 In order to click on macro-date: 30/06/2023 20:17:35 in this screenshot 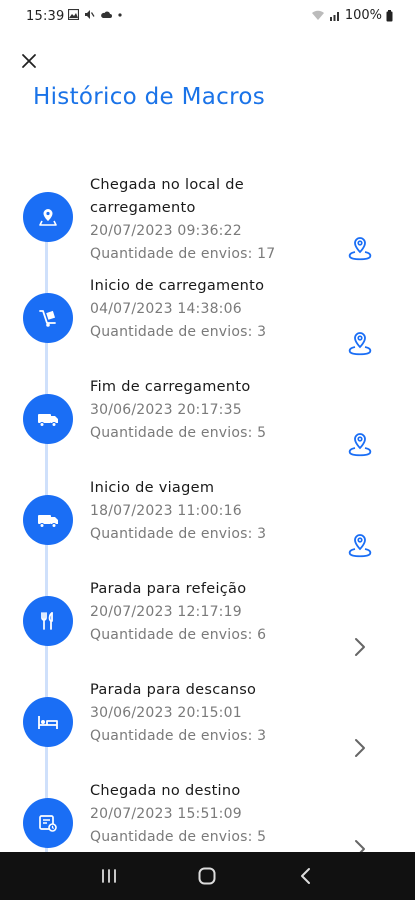, I will do `click(166, 410)`.